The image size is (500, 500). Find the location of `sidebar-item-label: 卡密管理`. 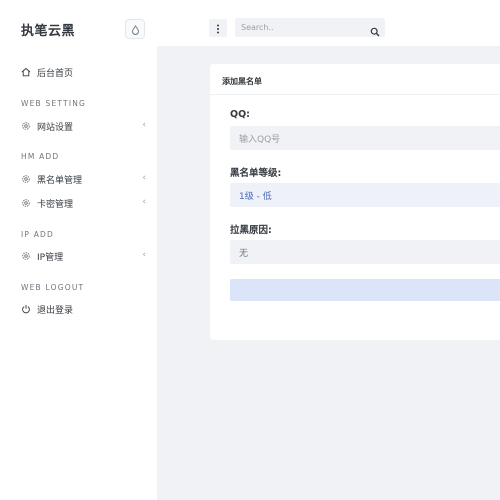

sidebar-item-label: 卡密管理 is located at coordinates (55, 204).